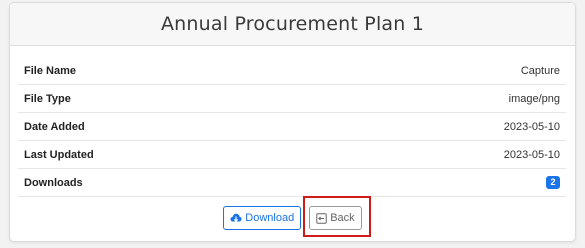 The height and width of the screenshot is (248, 585). I want to click on download-button: Download, so click(262, 218).